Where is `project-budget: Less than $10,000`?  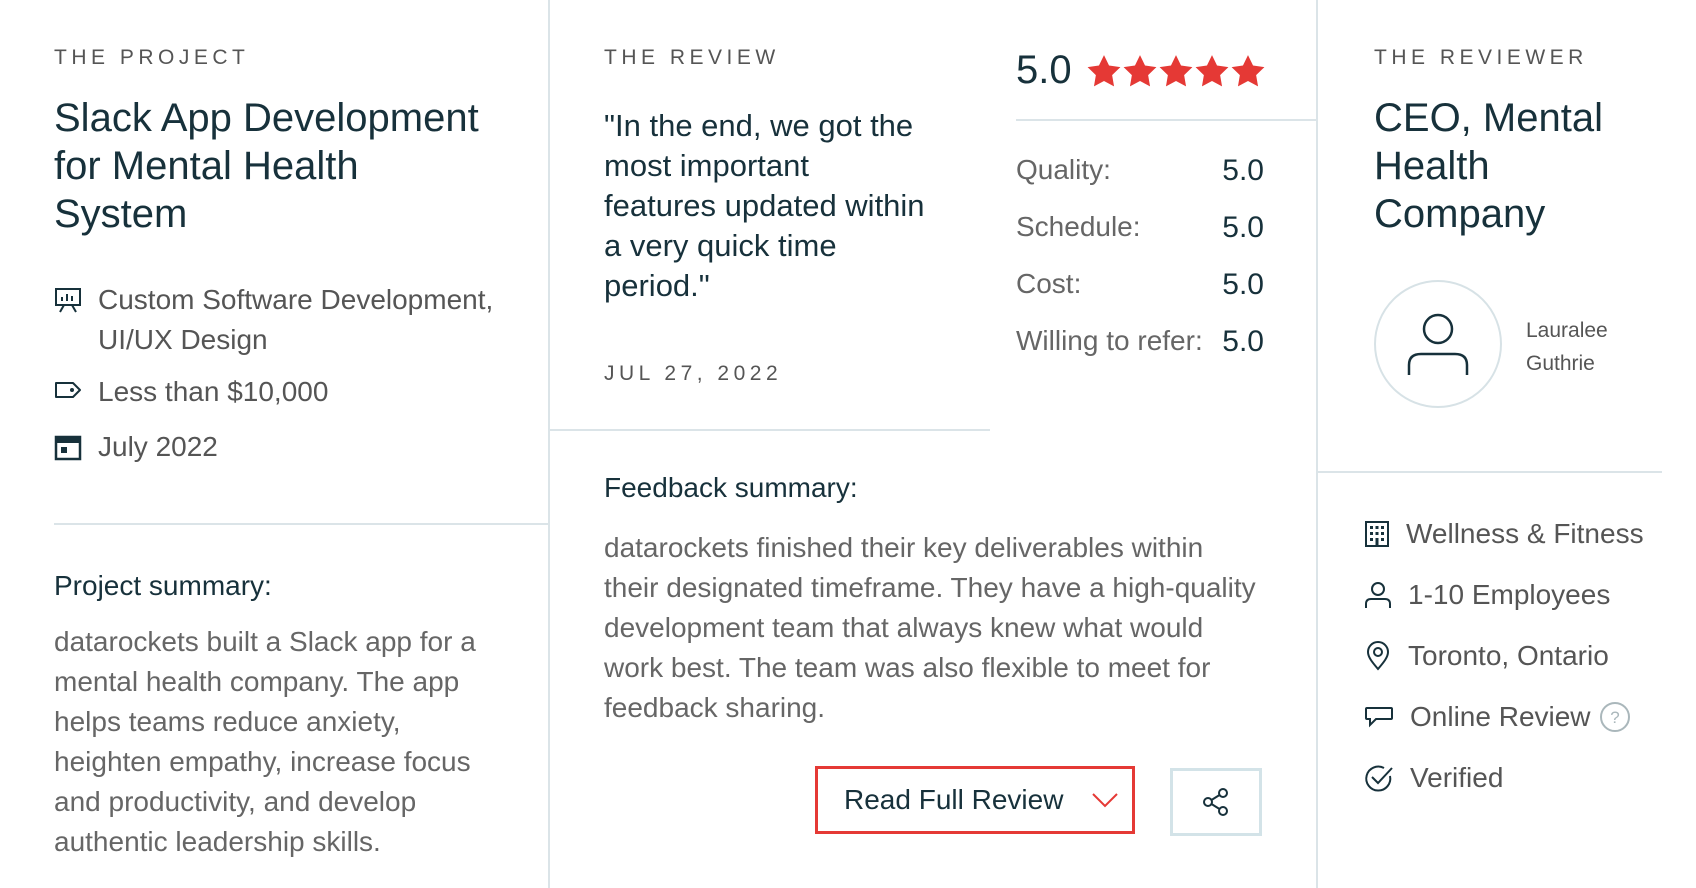 project-budget: Less than $10,000 is located at coordinates (191, 392).